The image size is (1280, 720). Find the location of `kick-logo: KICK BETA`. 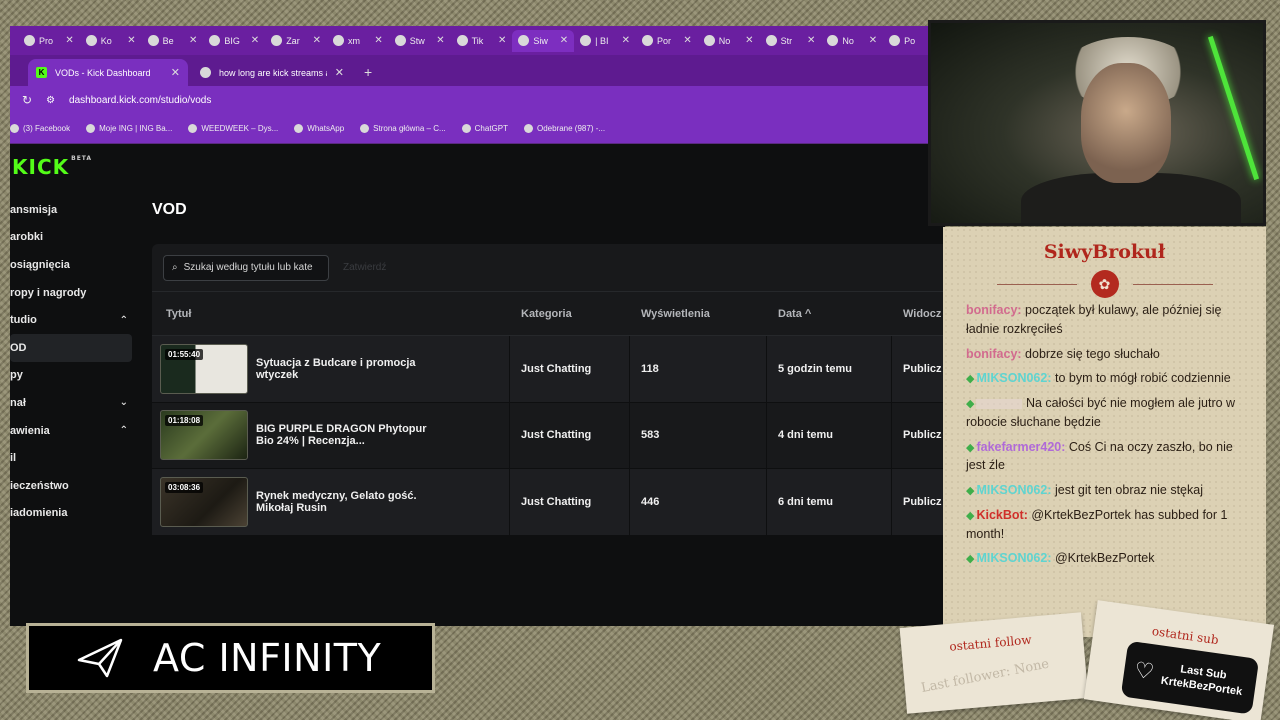

kick-logo: KICK BETA is located at coordinates (52, 167).